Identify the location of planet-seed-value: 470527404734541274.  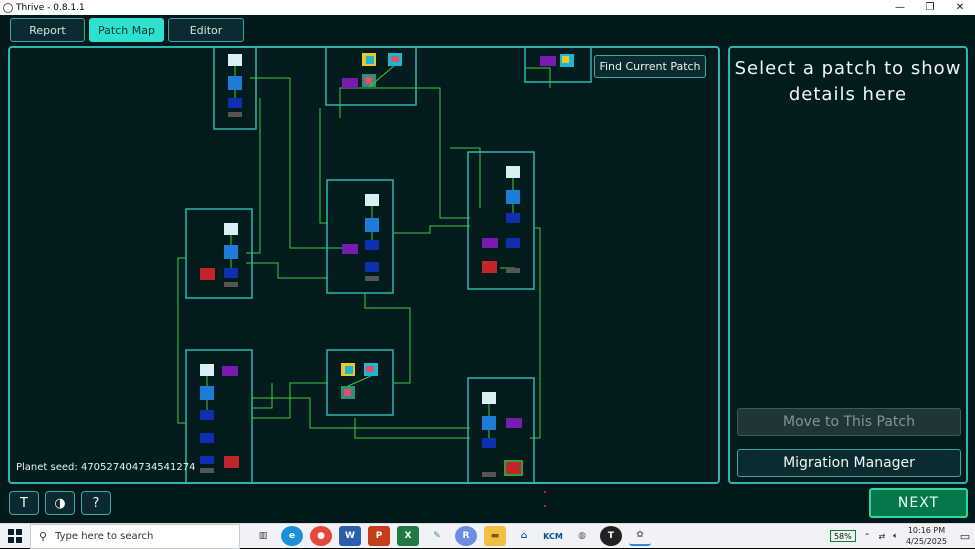
(138, 467).